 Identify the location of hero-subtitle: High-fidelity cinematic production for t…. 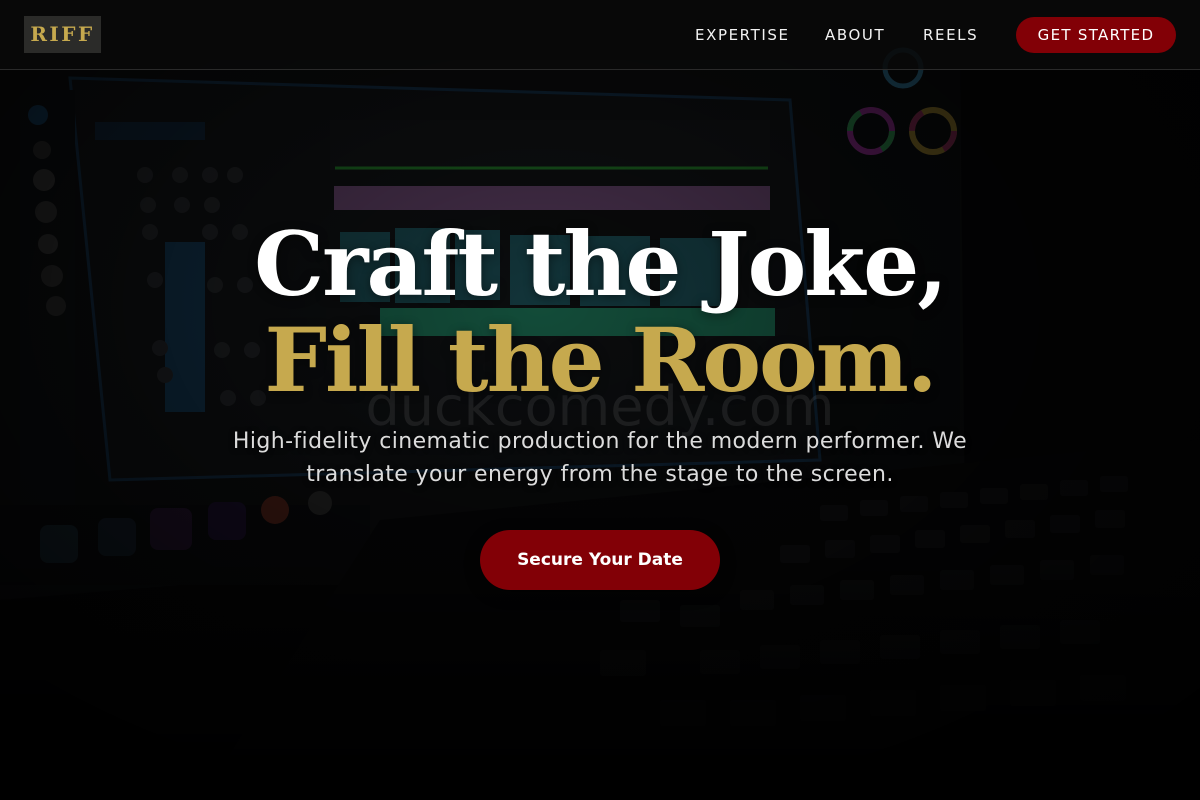
(600, 458).